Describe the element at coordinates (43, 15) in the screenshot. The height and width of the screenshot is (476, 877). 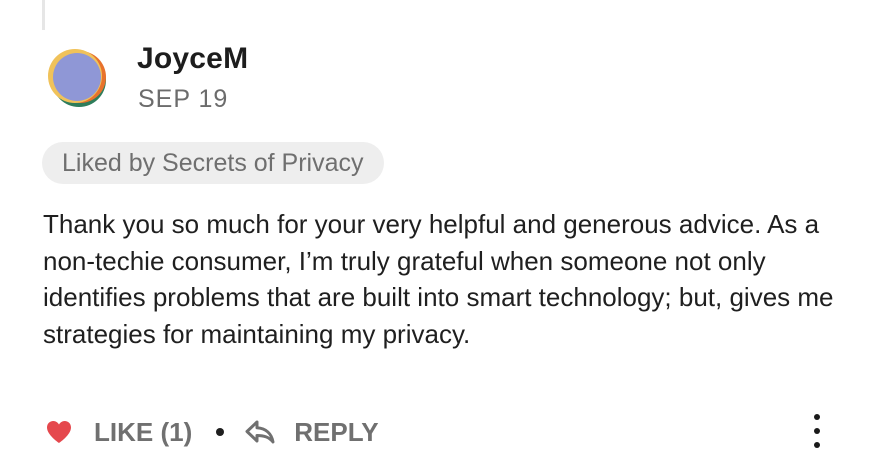
I see `thread-line` at that location.